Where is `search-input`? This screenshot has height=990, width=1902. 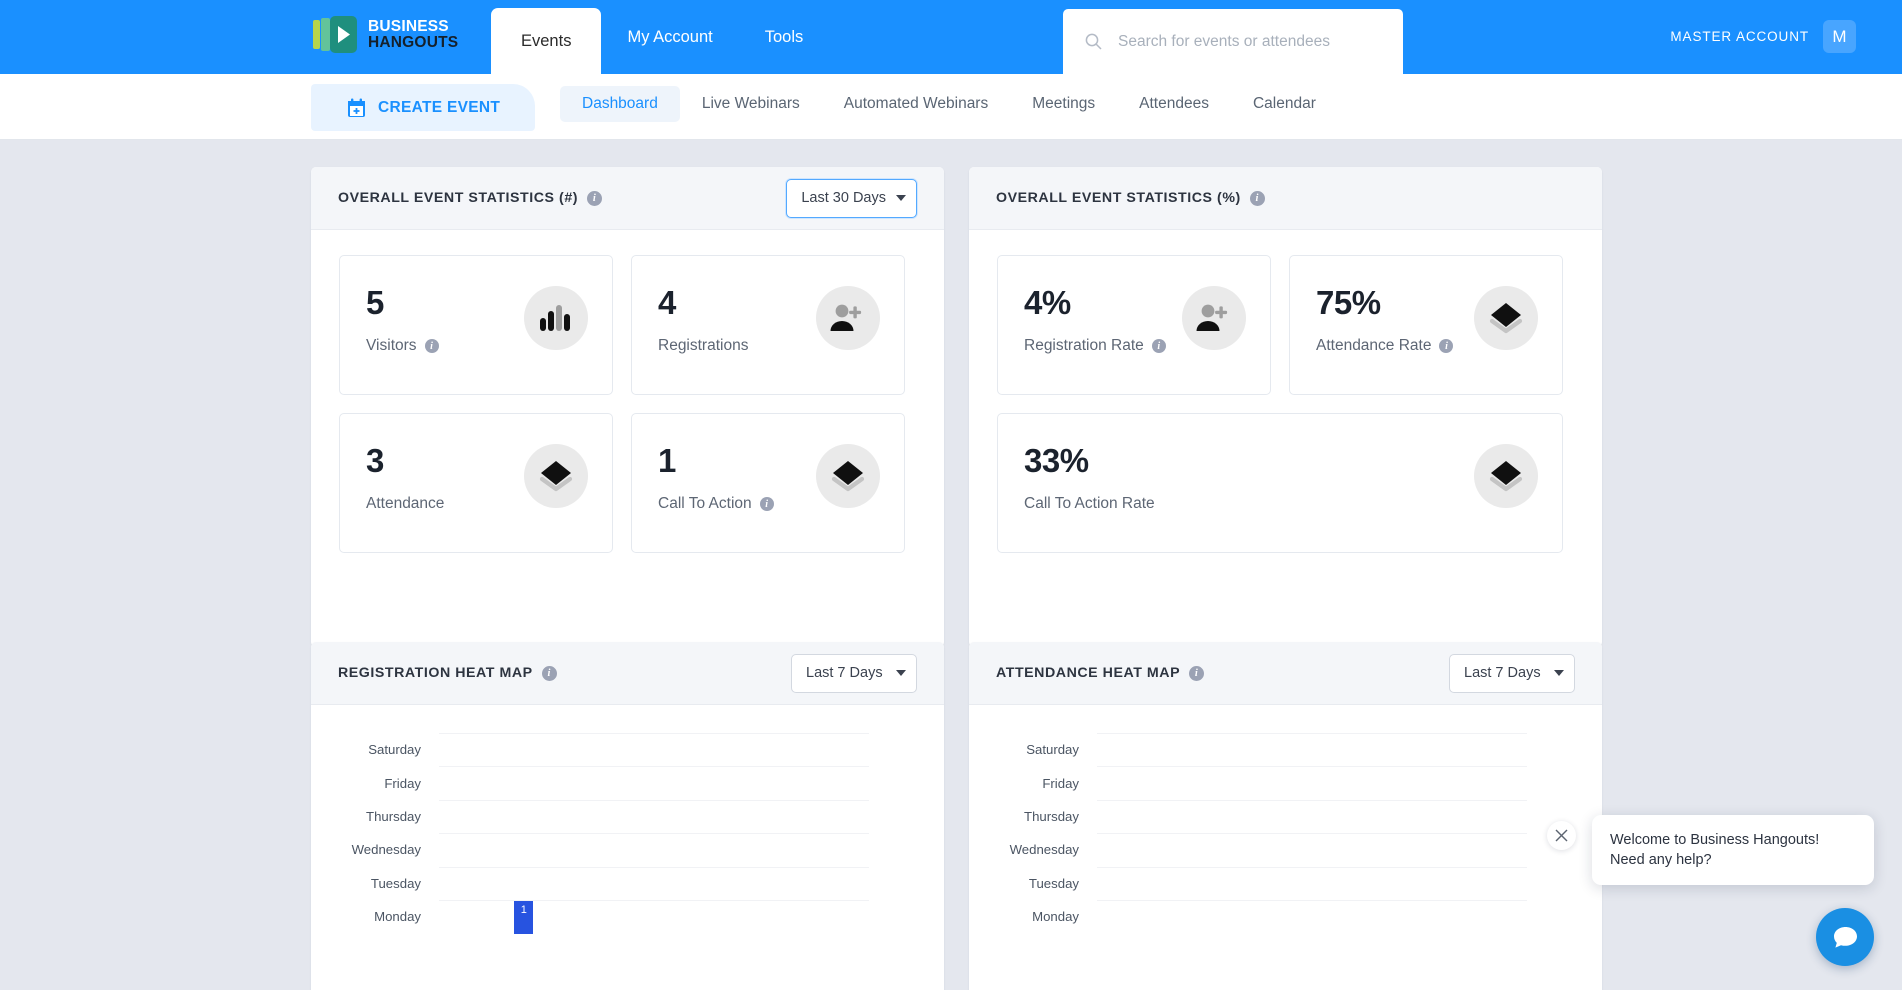 search-input is located at coordinates (1253, 41).